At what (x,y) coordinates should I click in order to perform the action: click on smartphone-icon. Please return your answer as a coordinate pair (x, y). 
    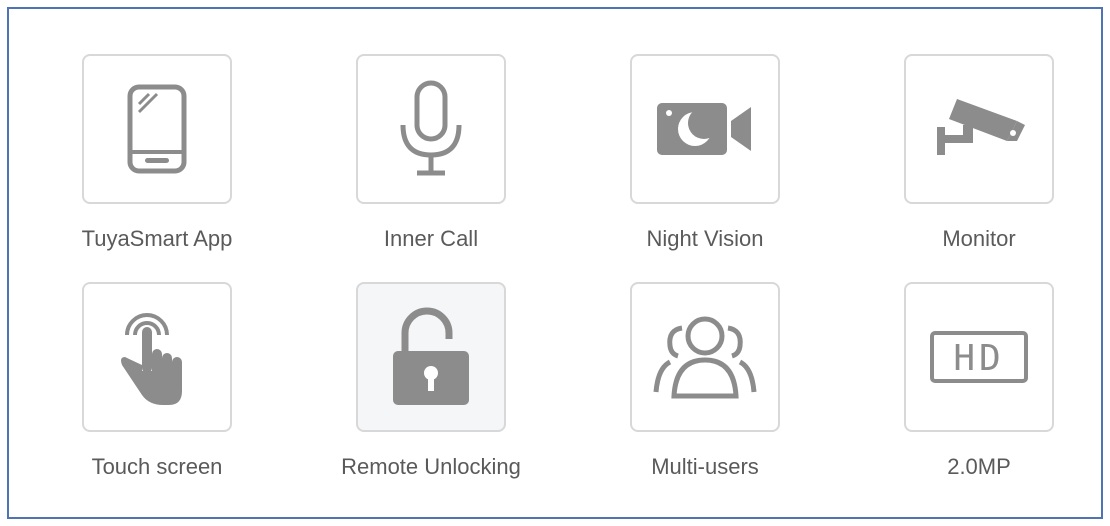
    Looking at the image, I should click on (157, 129).